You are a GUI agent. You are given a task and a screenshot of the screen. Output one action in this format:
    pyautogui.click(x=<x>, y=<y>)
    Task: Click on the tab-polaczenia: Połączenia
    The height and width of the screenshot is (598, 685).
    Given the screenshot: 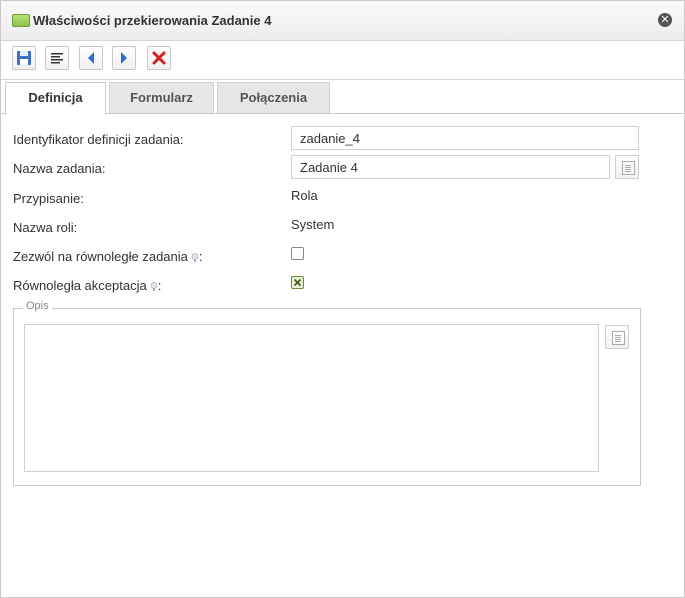 What is the action you would take?
    pyautogui.click(x=273, y=97)
    